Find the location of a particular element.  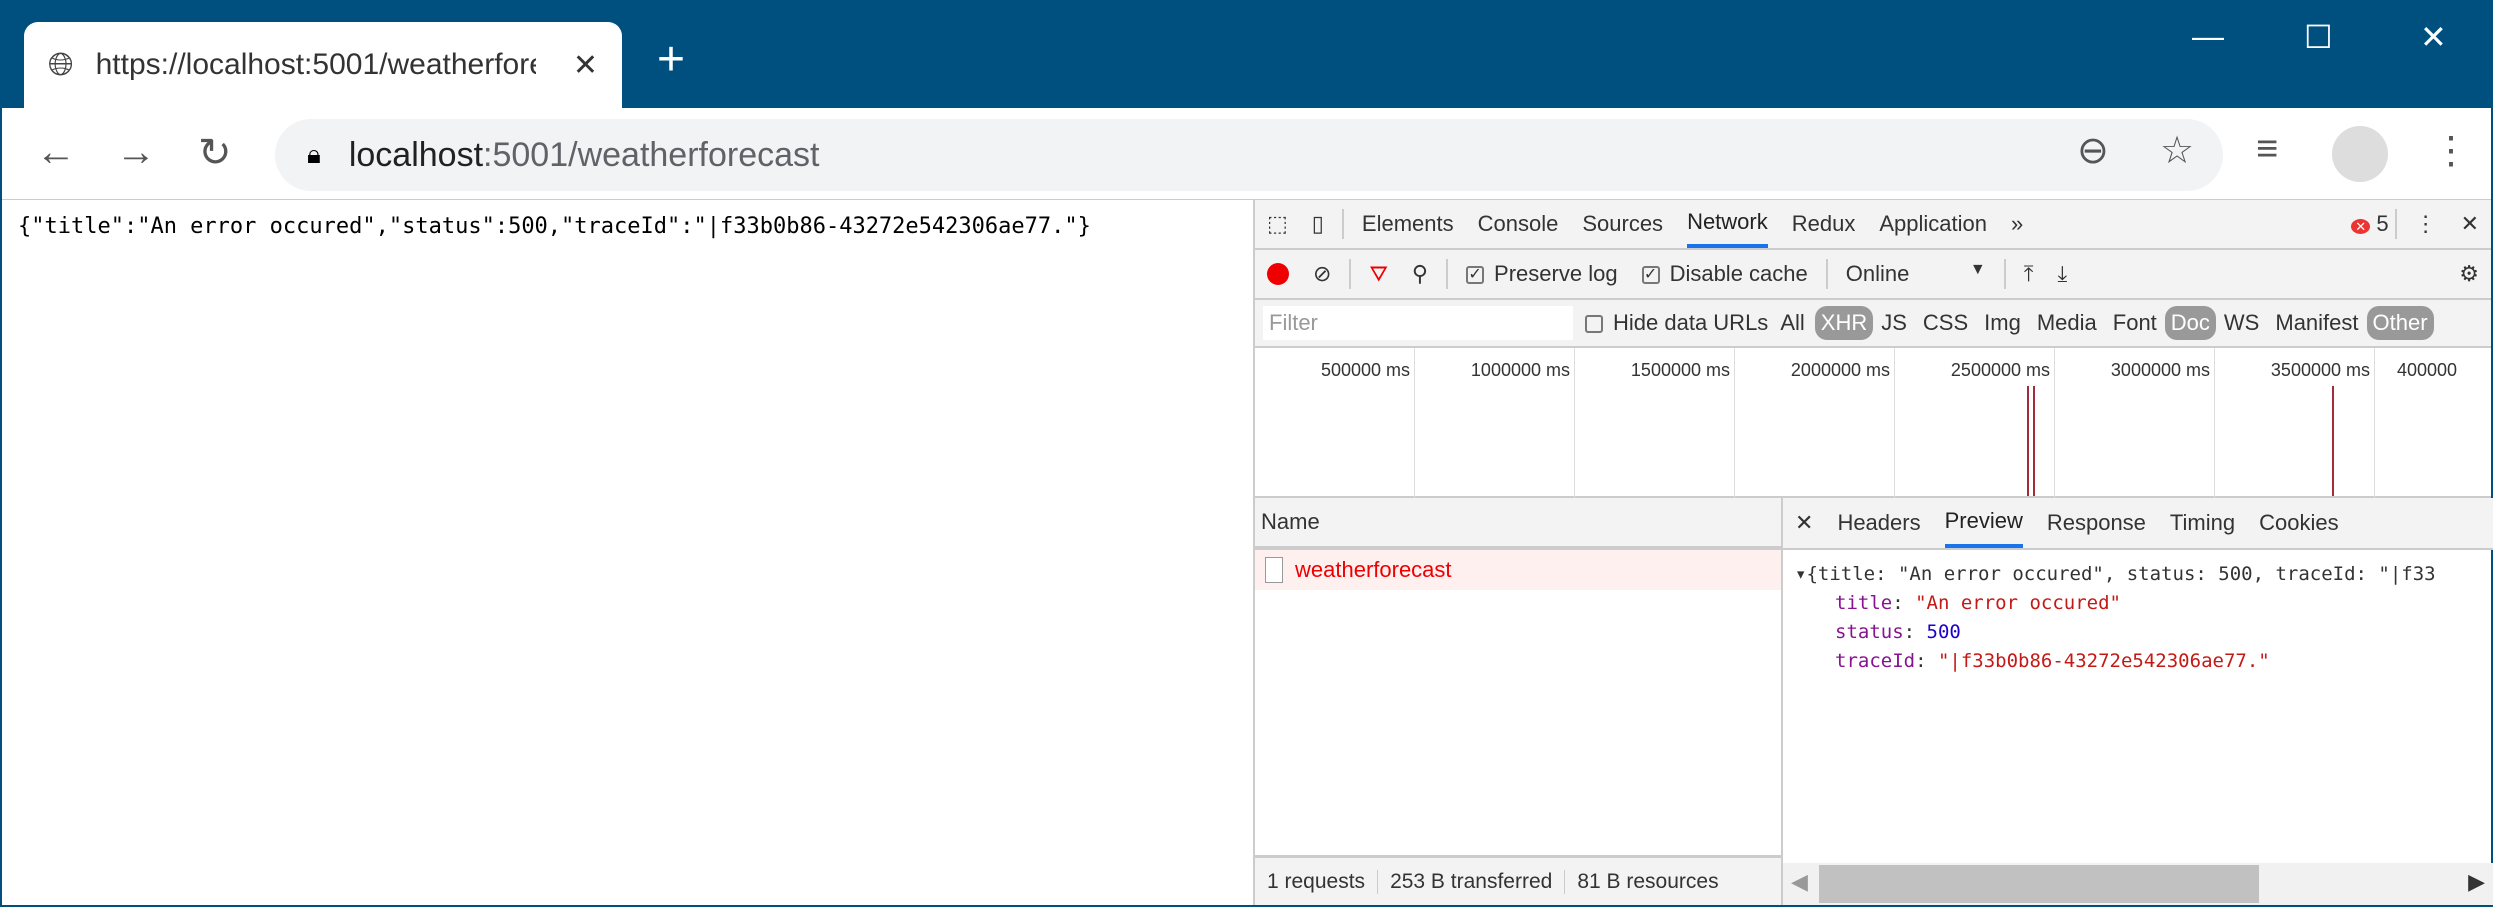

timeline-tick: 3000000 ms is located at coordinates (2135, 423).